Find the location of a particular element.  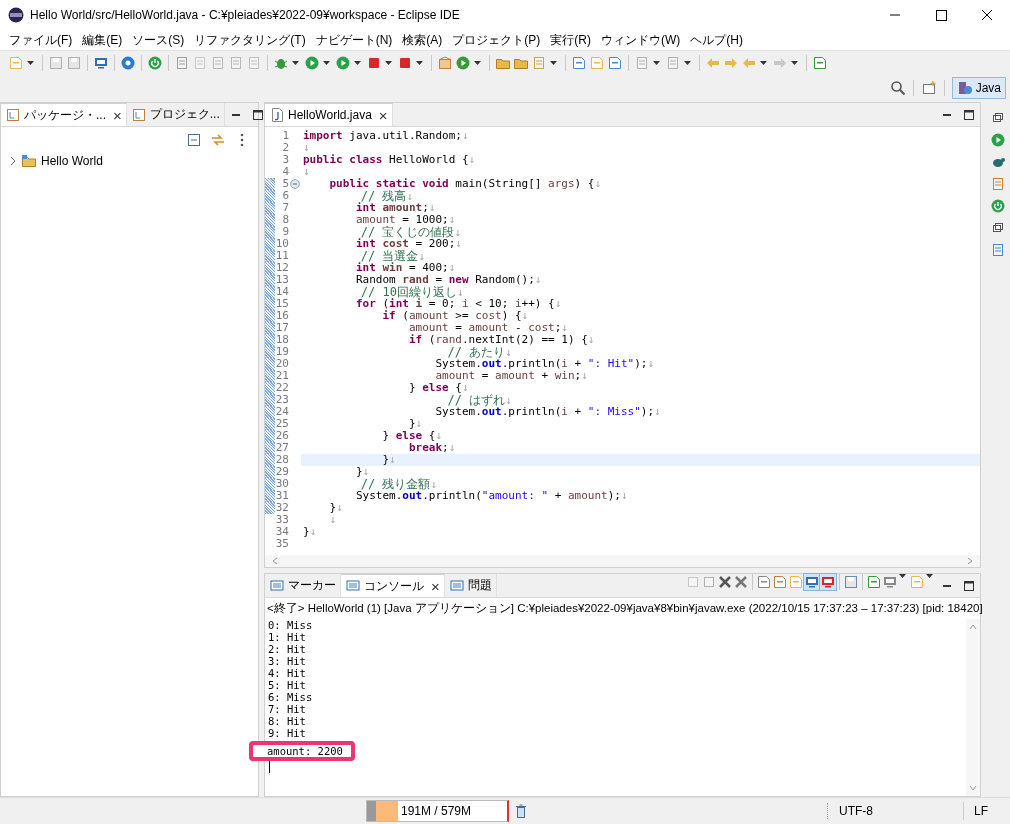

code-line: } else {↓ is located at coordinates (438, 388).